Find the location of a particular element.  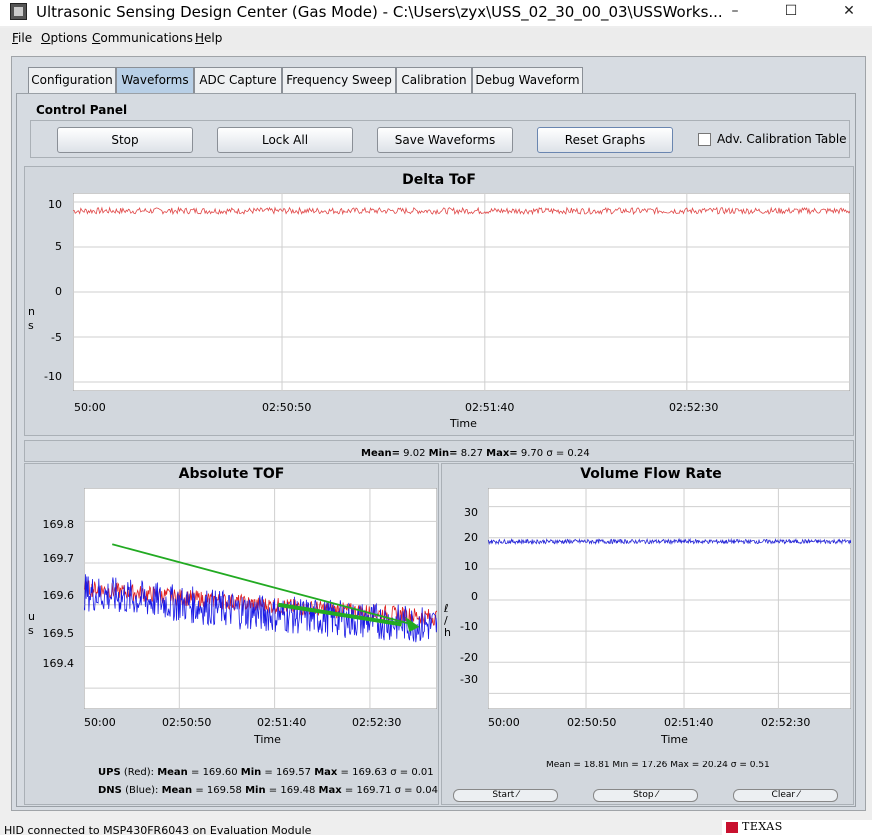

minimize-button: – is located at coordinates (735, 12).